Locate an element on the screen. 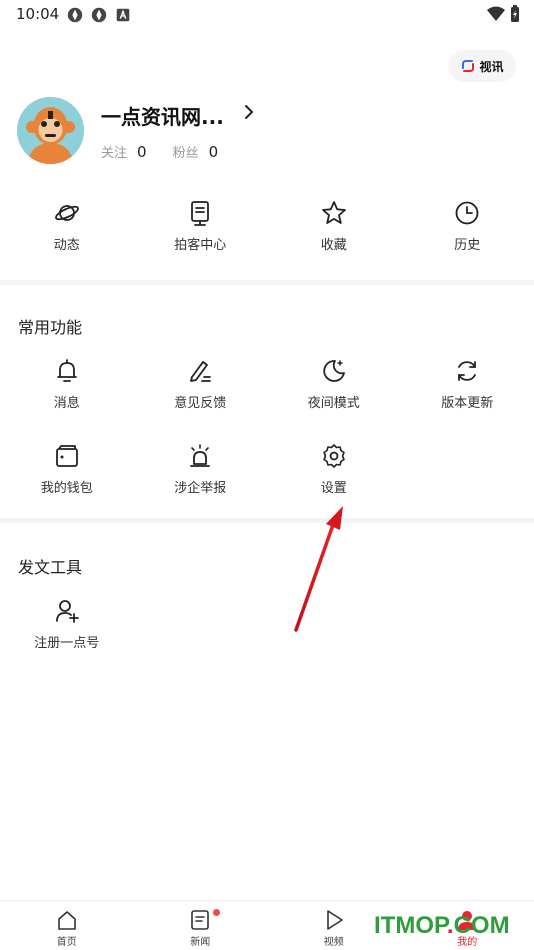  star-icon is located at coordinates (333, 212).